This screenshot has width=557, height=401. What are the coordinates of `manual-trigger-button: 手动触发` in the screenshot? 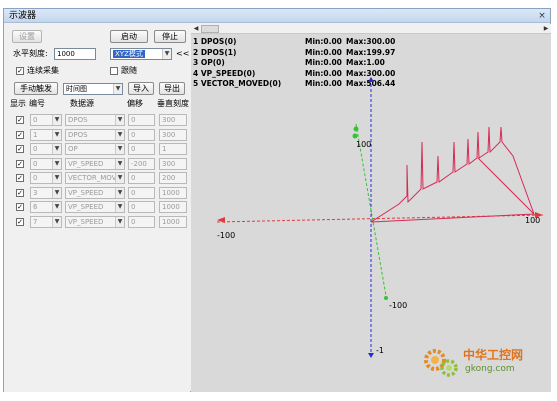 It's located at (36, 88).